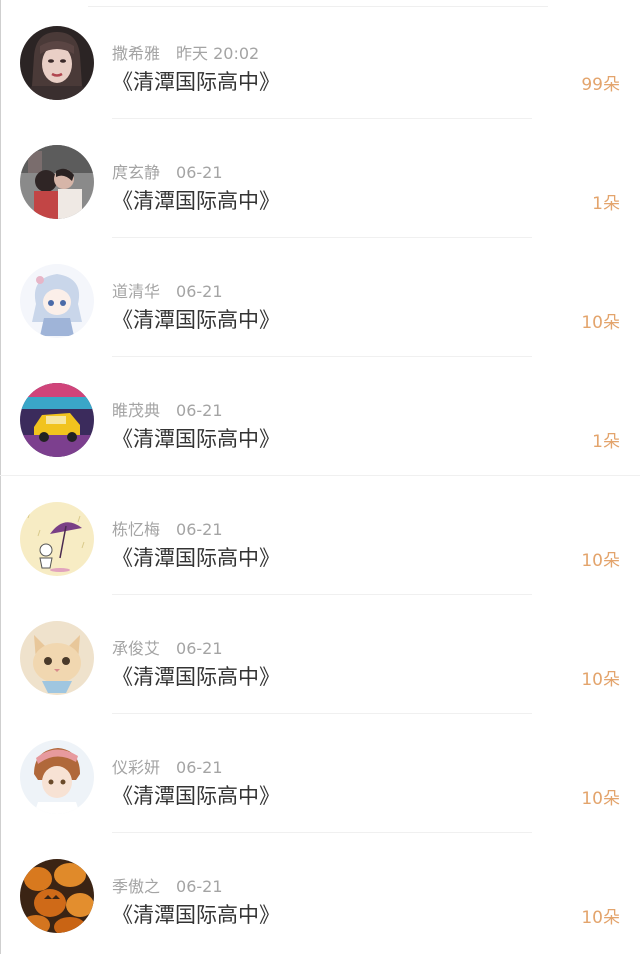 The image size is (640, 954). What do you see at coordinates (136, 172) in the screenshot?
I see `user-name: 庹玄静` at bounding box center [136, 172].